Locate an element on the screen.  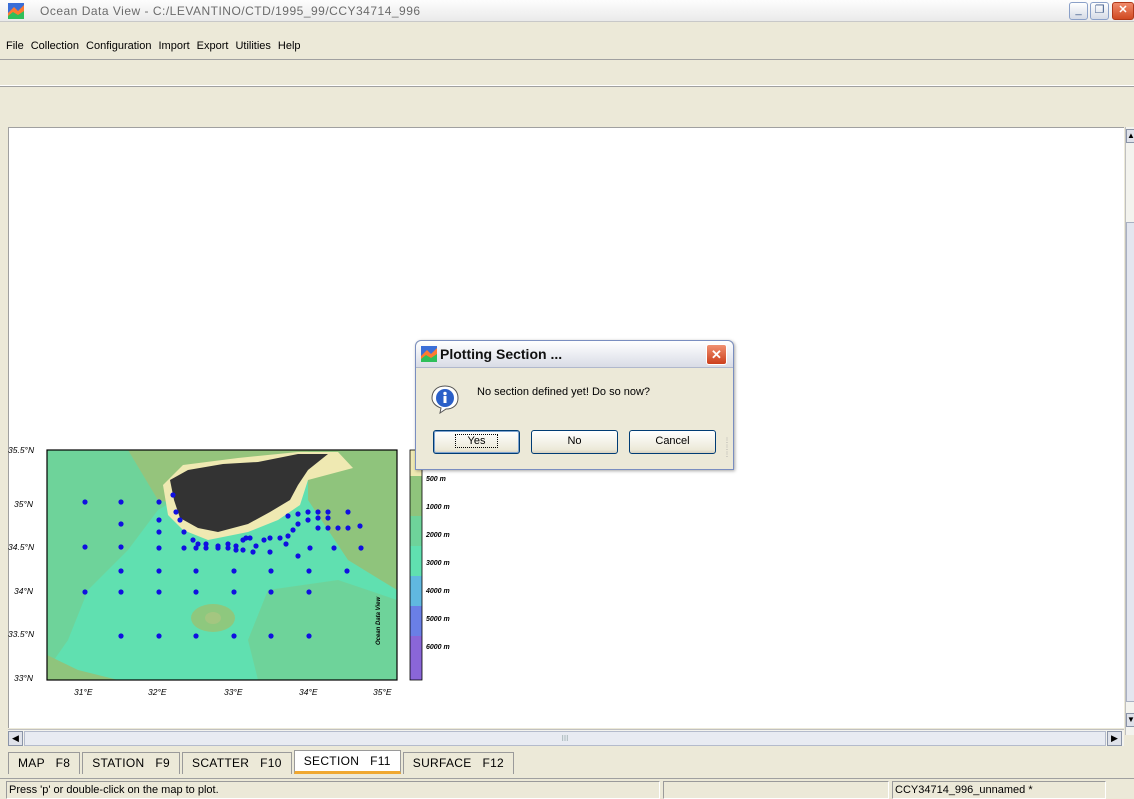
tab-map: MAP F8 is located at coordinates (44, 763).